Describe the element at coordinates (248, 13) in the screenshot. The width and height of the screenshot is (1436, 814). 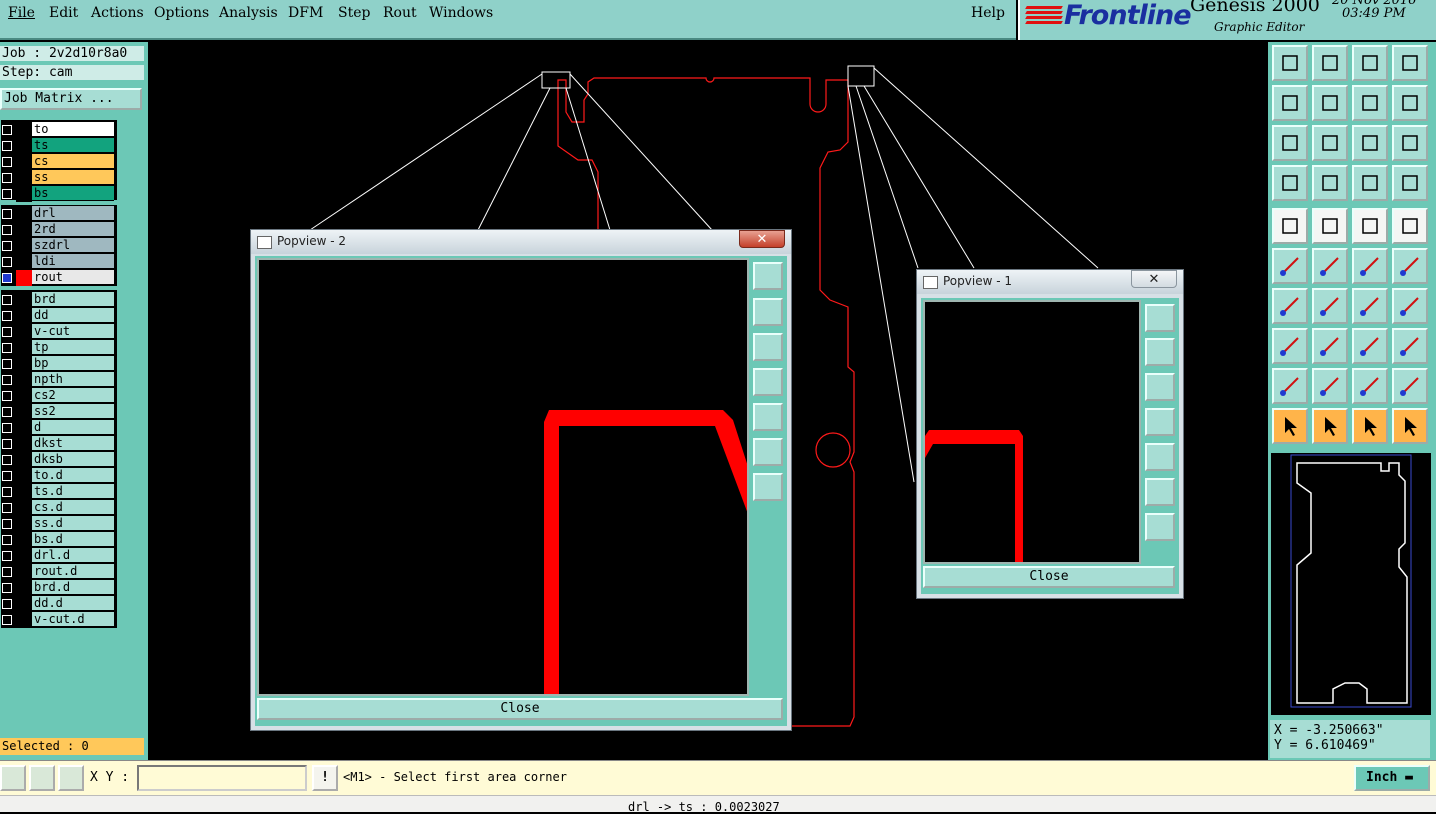
I see `menu-analysis: Analysis` at that location.